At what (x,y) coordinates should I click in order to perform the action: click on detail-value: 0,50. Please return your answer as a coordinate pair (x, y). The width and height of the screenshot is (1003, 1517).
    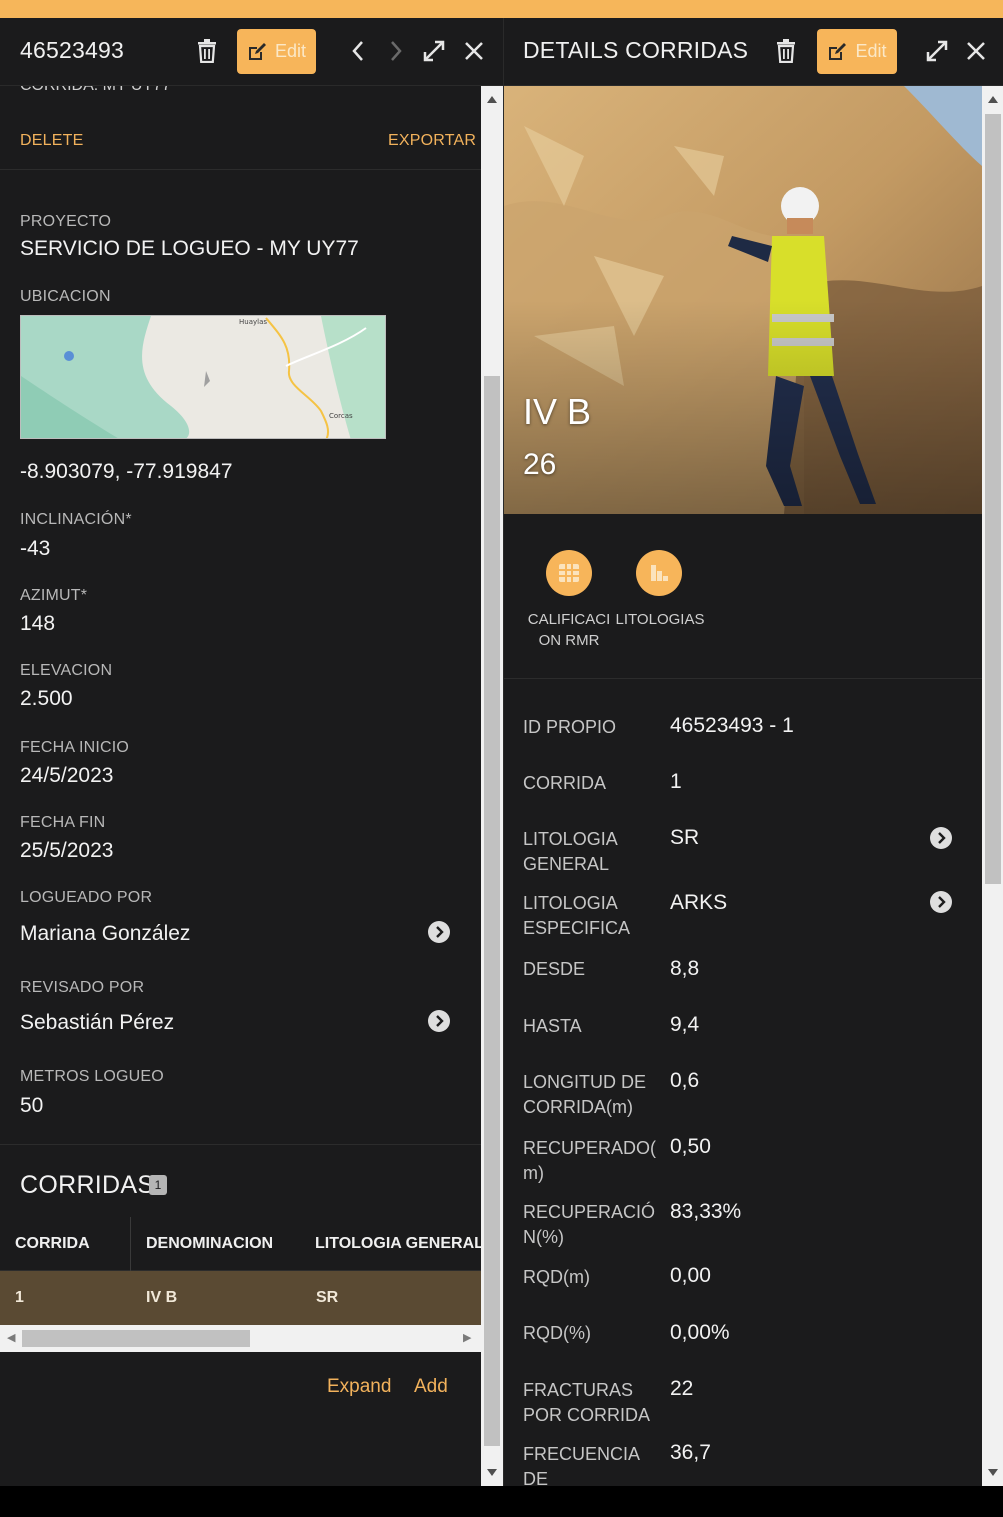
    Looking at the image, I should click on (690, 1146).